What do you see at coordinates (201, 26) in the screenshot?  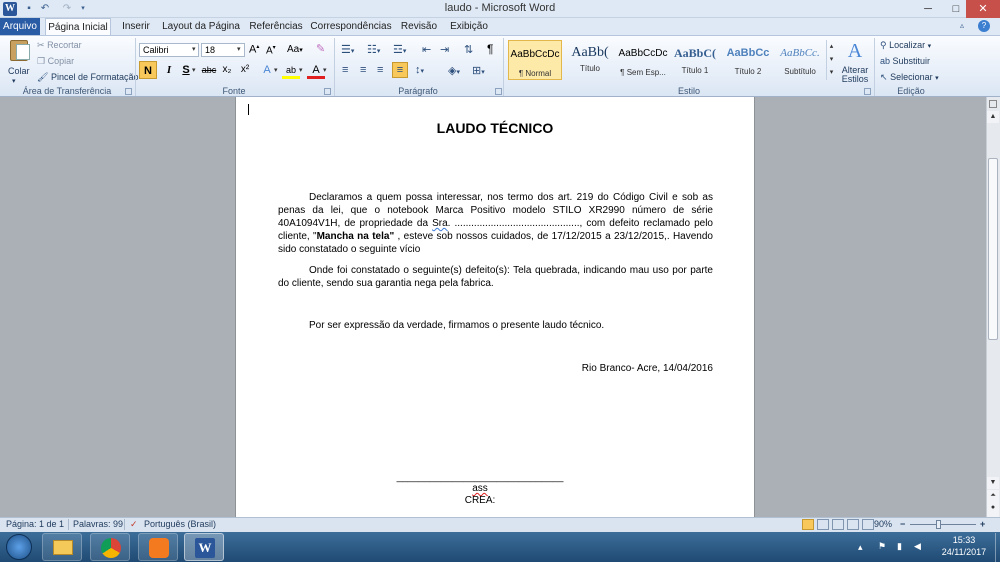 I see `tab-layout: Layout da Página` at bounding box center [201, 26].